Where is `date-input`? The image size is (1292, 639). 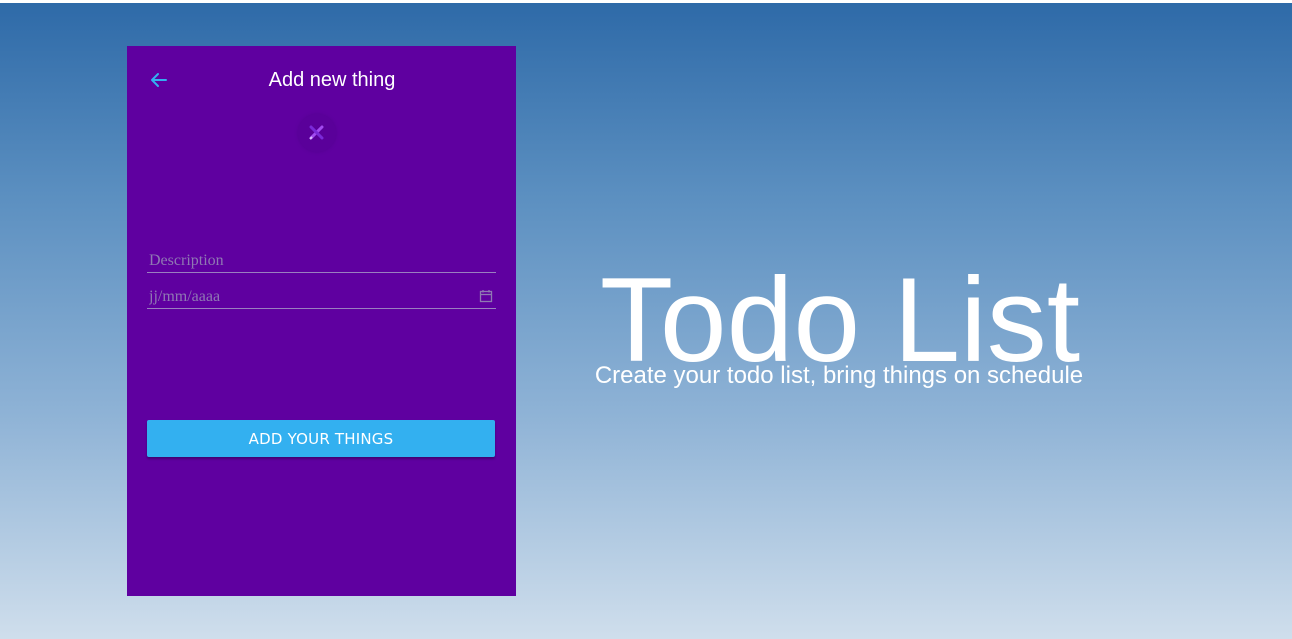 date-input is located at coordinates (321, 297).